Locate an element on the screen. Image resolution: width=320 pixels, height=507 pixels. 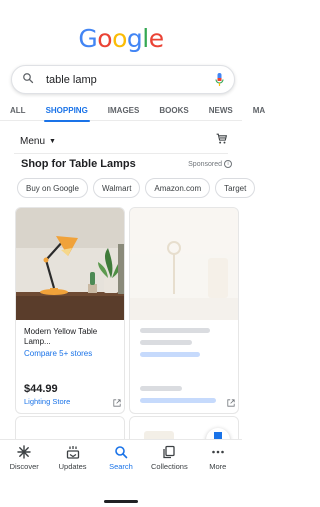
nav-more: More is located at coordinates (218, 457).